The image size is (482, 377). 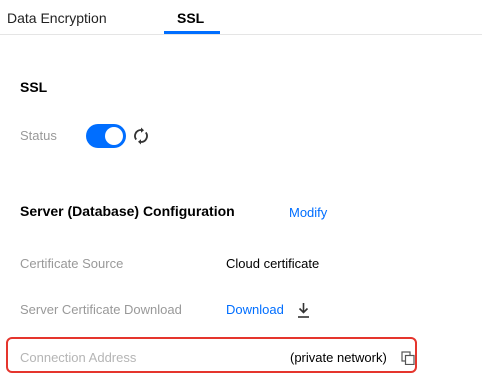 What do you see at coordinates (338, 357) in the screenshot?
I see `connection-address-value: (private network)` at bounding box center [338, 357].